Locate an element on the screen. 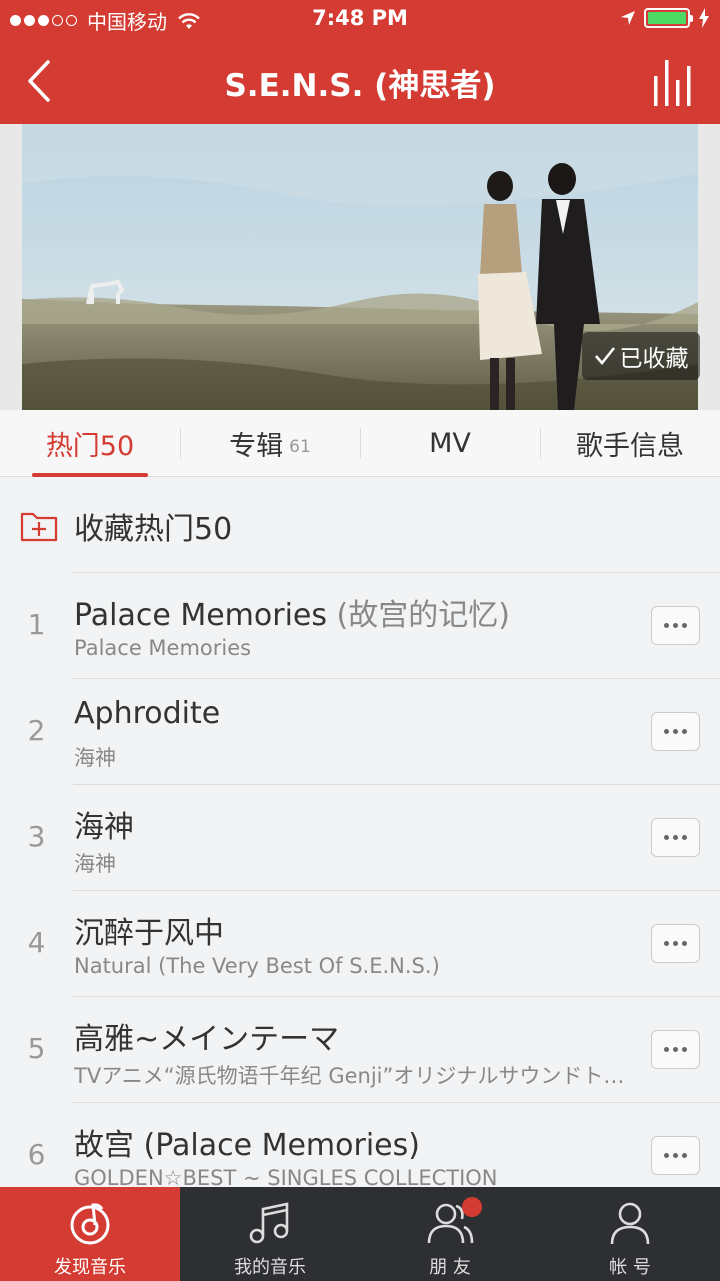 This screenshot has height=1281, width=720. tab-mv: MV is located at coordinates (450, 443).